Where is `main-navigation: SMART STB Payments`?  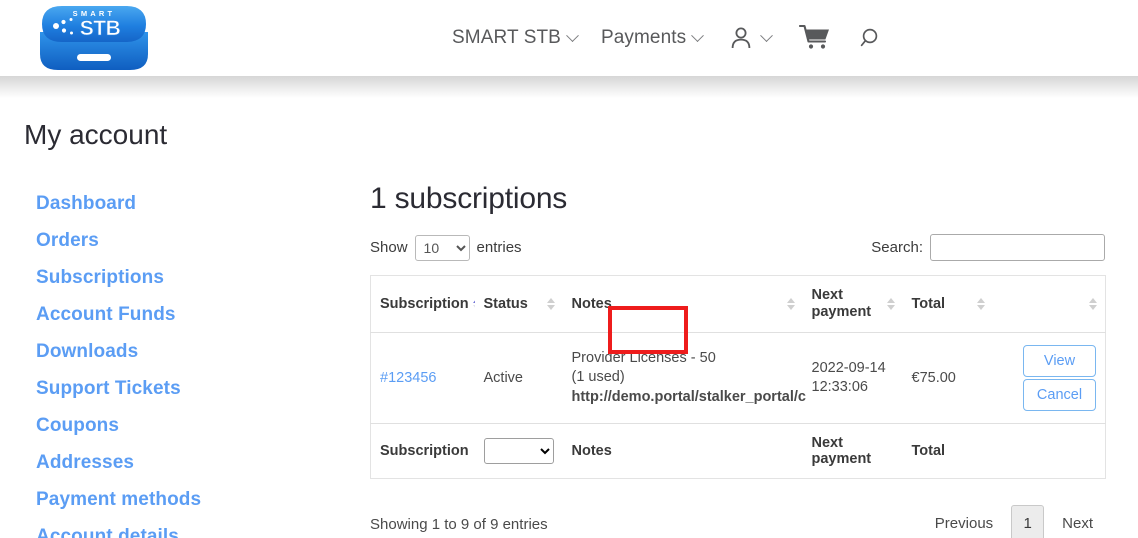 main-navigation: SMART STB Payments is located at coordinates (668, 38).